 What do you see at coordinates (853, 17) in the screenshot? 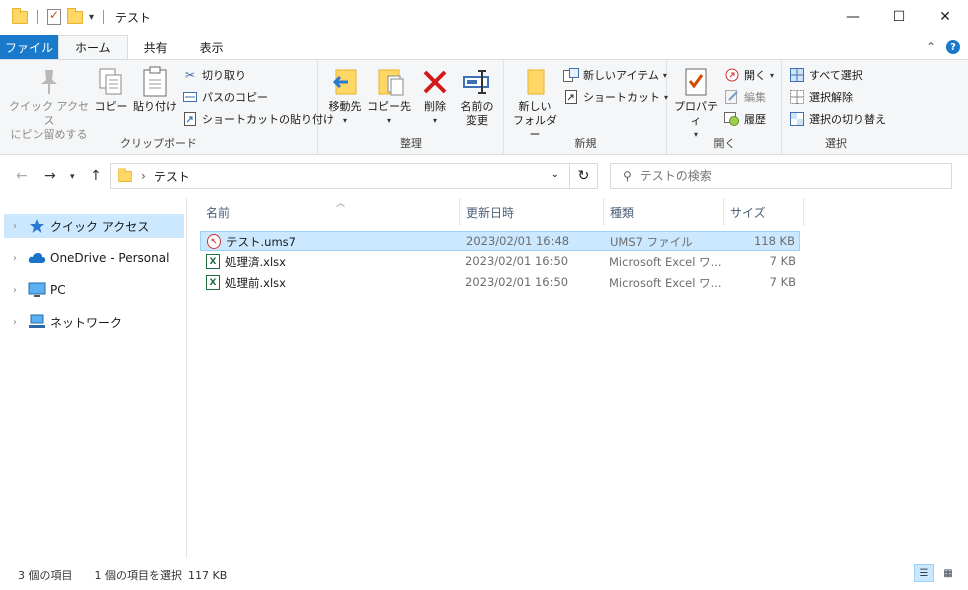
I see `minimize-button: —` at bounding box center [853, 17].